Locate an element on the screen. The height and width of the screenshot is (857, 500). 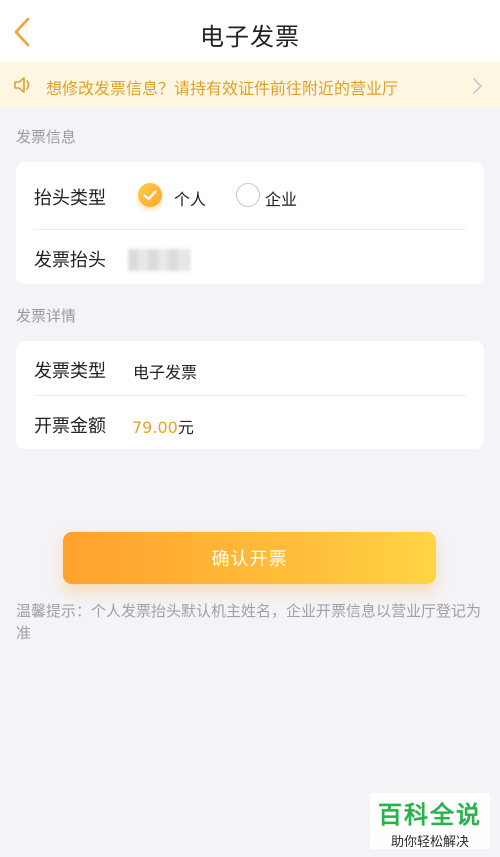
invoice-type-value: 电子发票 is located at coordinates (165, 372).